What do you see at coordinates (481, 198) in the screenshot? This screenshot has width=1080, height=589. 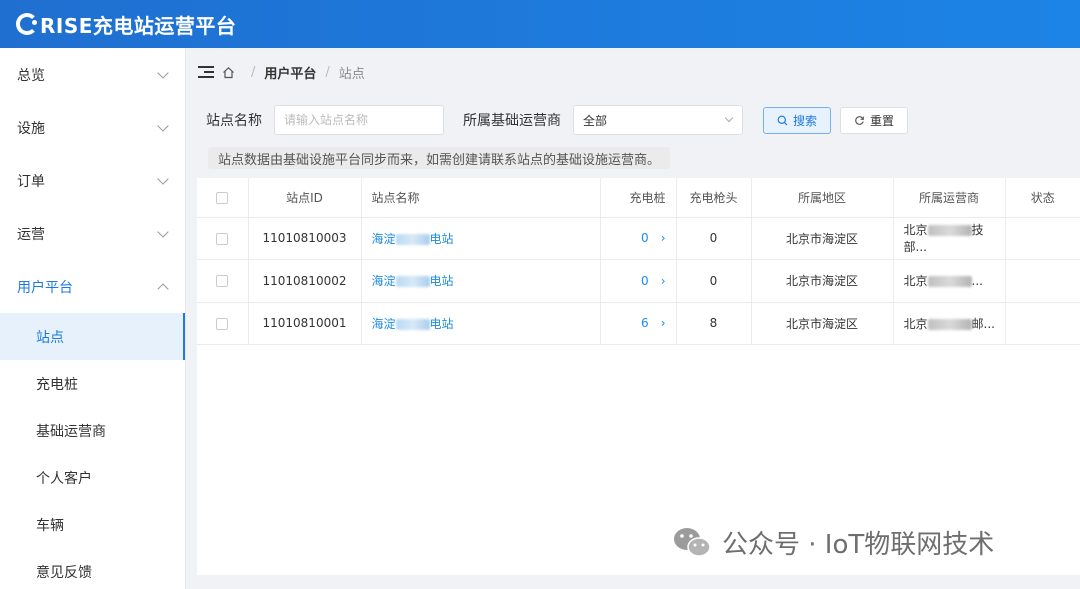 I see `column-header-name: 站点名称` at bounding box center [481, 198].